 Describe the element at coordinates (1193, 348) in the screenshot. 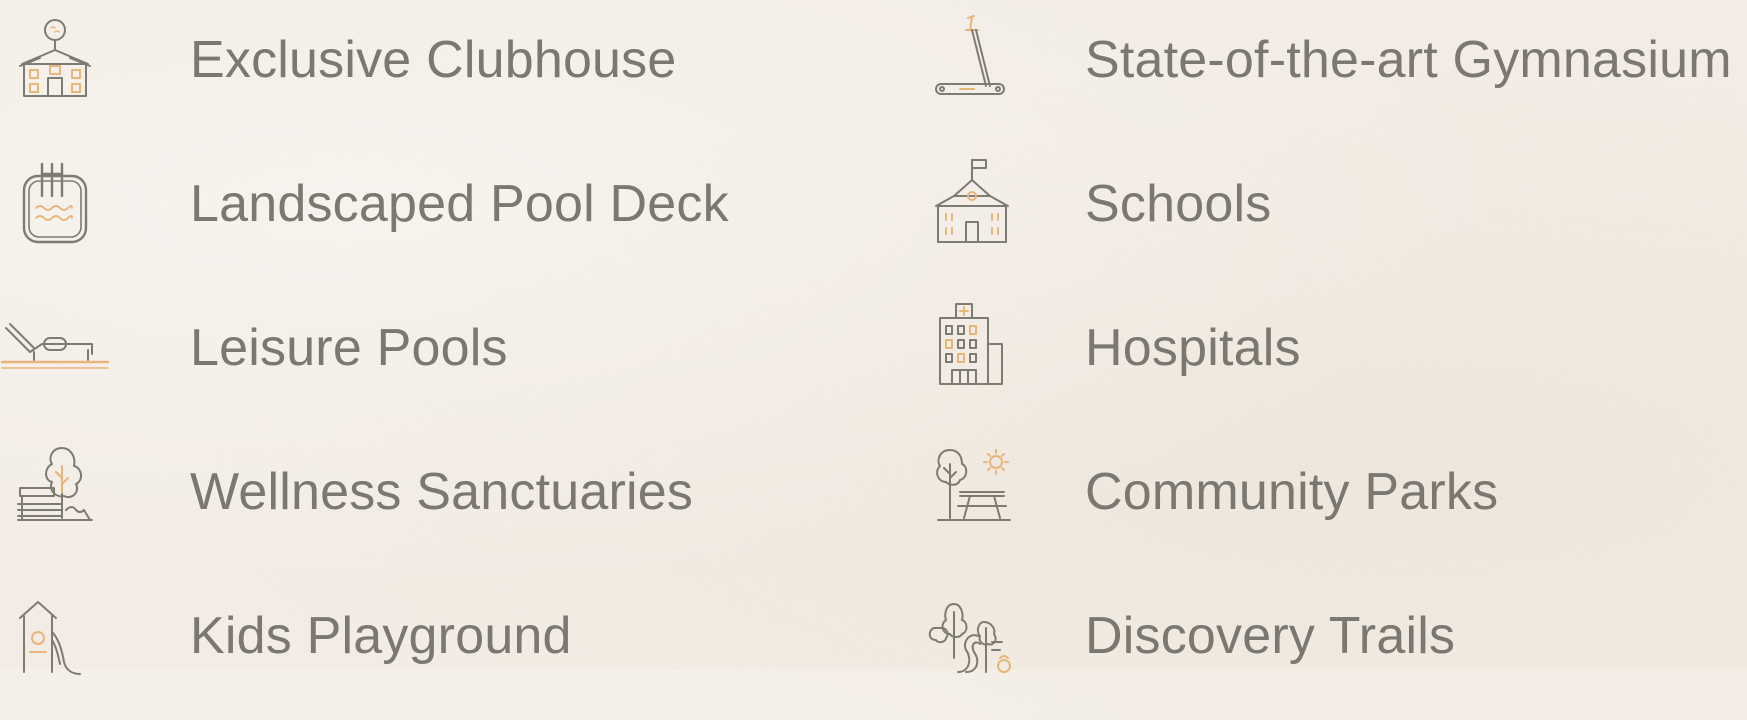

I see `amenity-label: Hospitals` at that location.